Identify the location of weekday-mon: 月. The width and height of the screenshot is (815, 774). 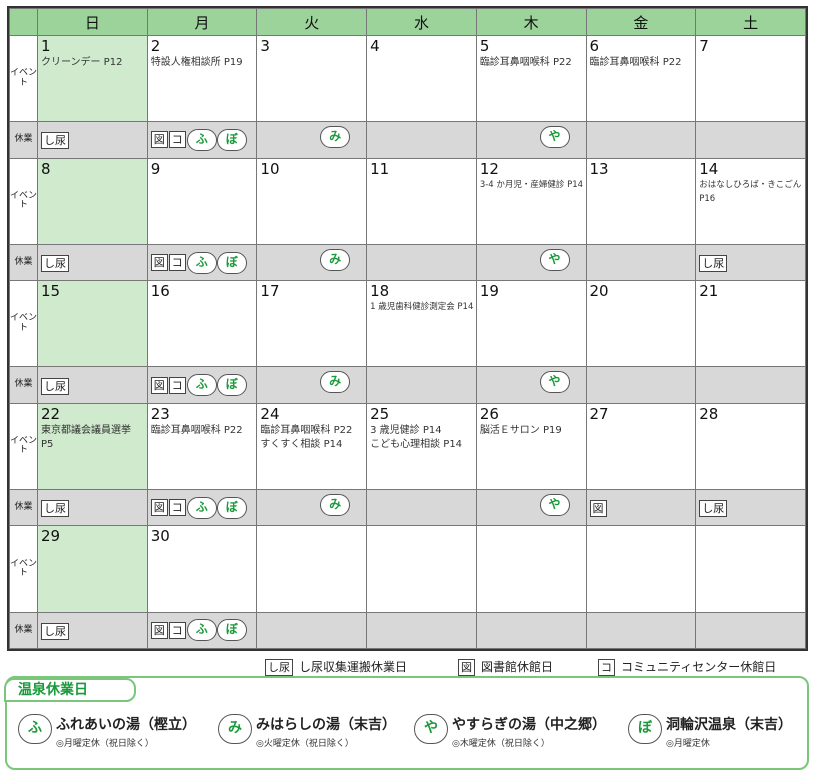
(202, 22).